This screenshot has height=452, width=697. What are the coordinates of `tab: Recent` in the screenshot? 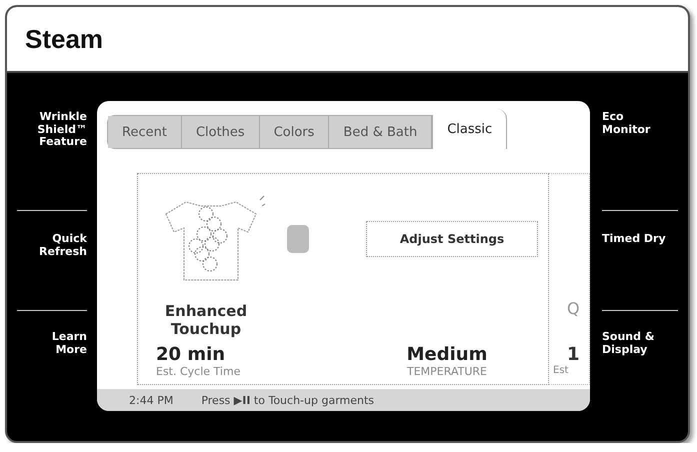 It's located at (145, 132).